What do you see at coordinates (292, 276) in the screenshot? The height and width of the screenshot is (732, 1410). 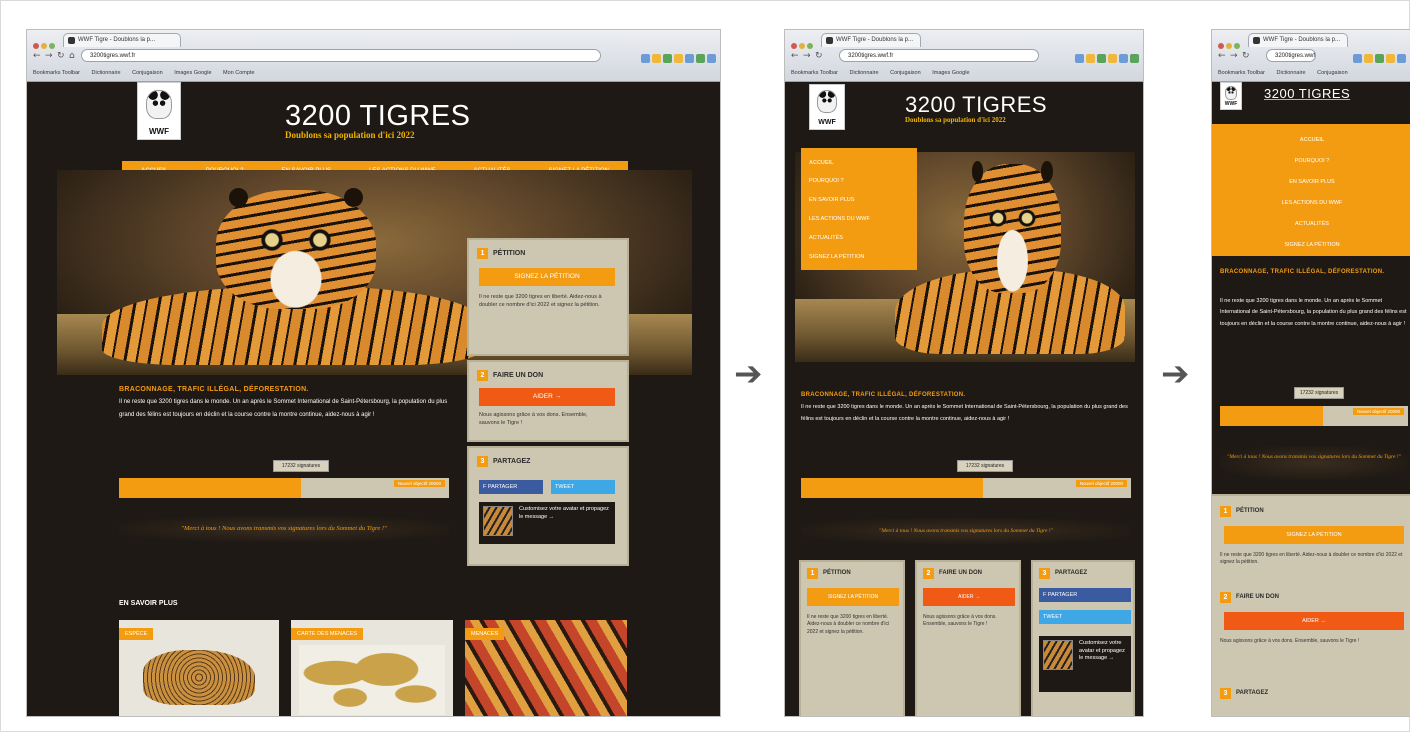 I see `tiger-photo` at bounding box center [292, 276].